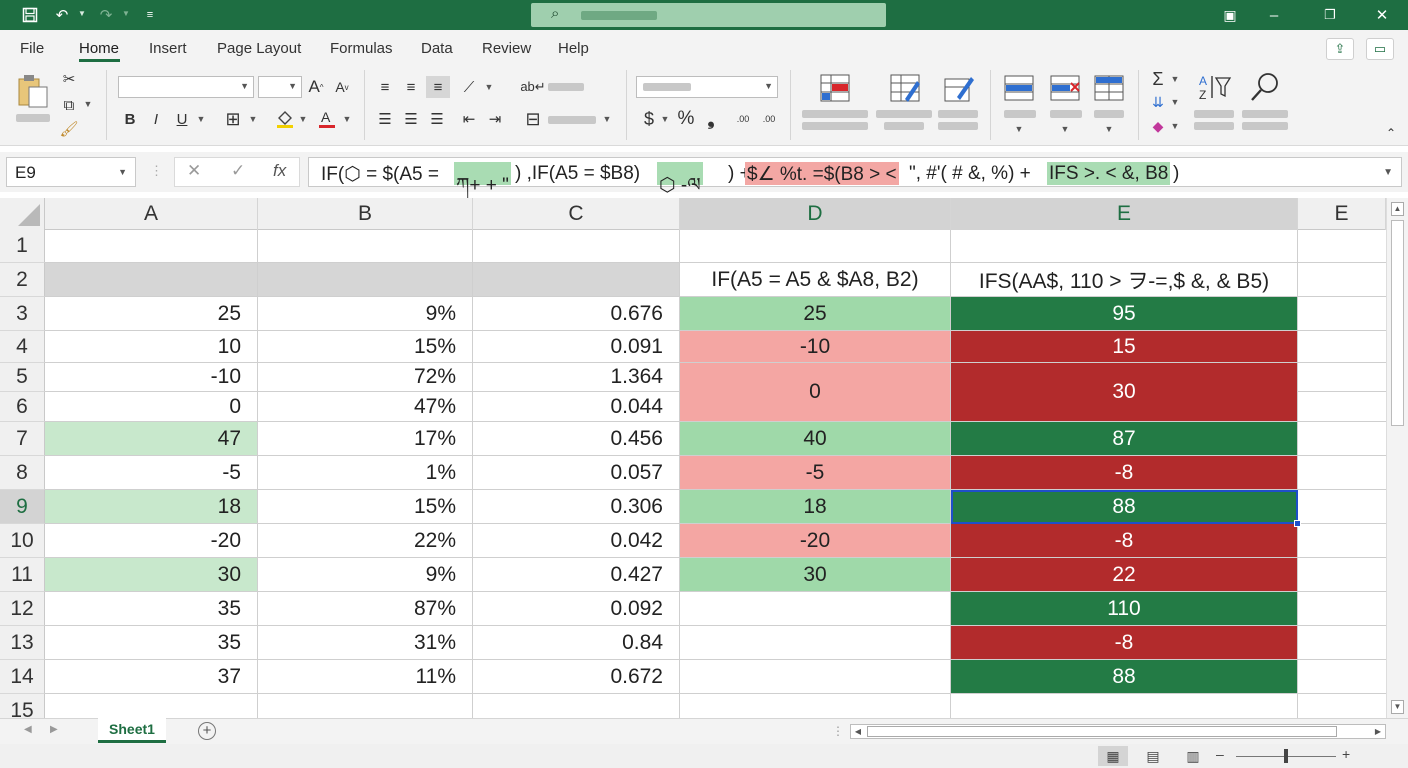 This screenshot has width=1408, height=768. Describe the element at coordinates (1342, 575) in the screenshot. I see `cell-f11` at that location.